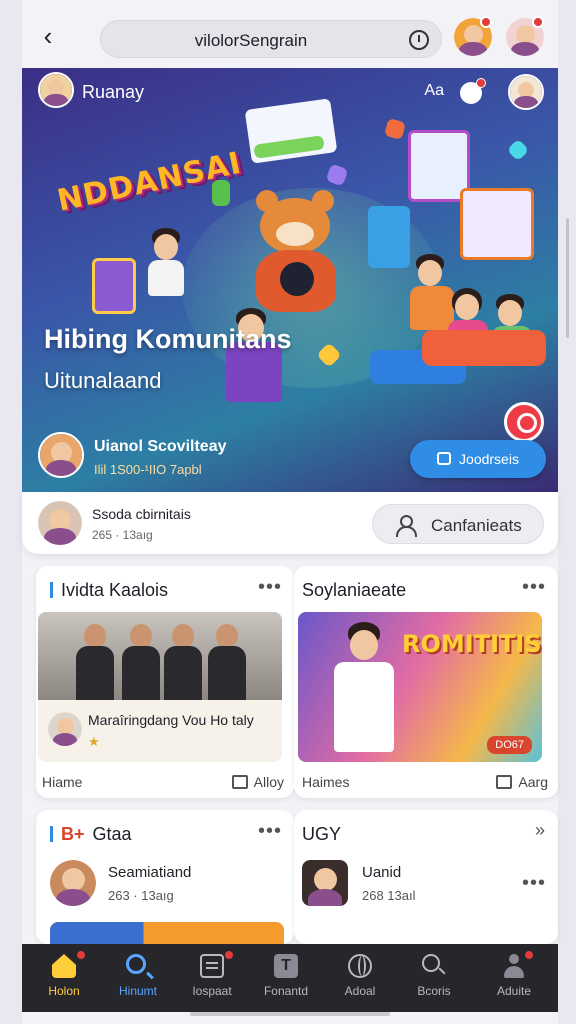 The height and width of the screenshot is (1024, 576). What do you see at coordinates (137, 991) in the screenshot?
I see `nav-label: Hinumt` at bounding box center [137, 991].